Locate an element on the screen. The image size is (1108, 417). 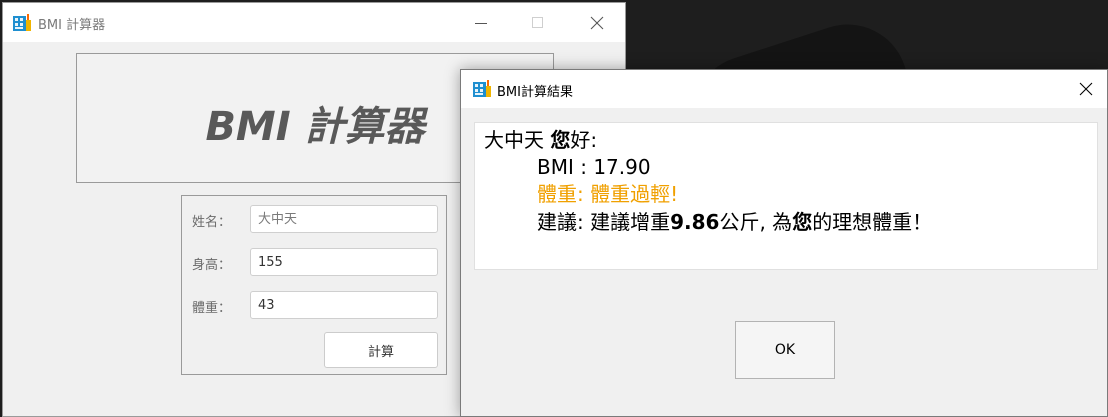
weight-field is located at coordinates (344, 305).